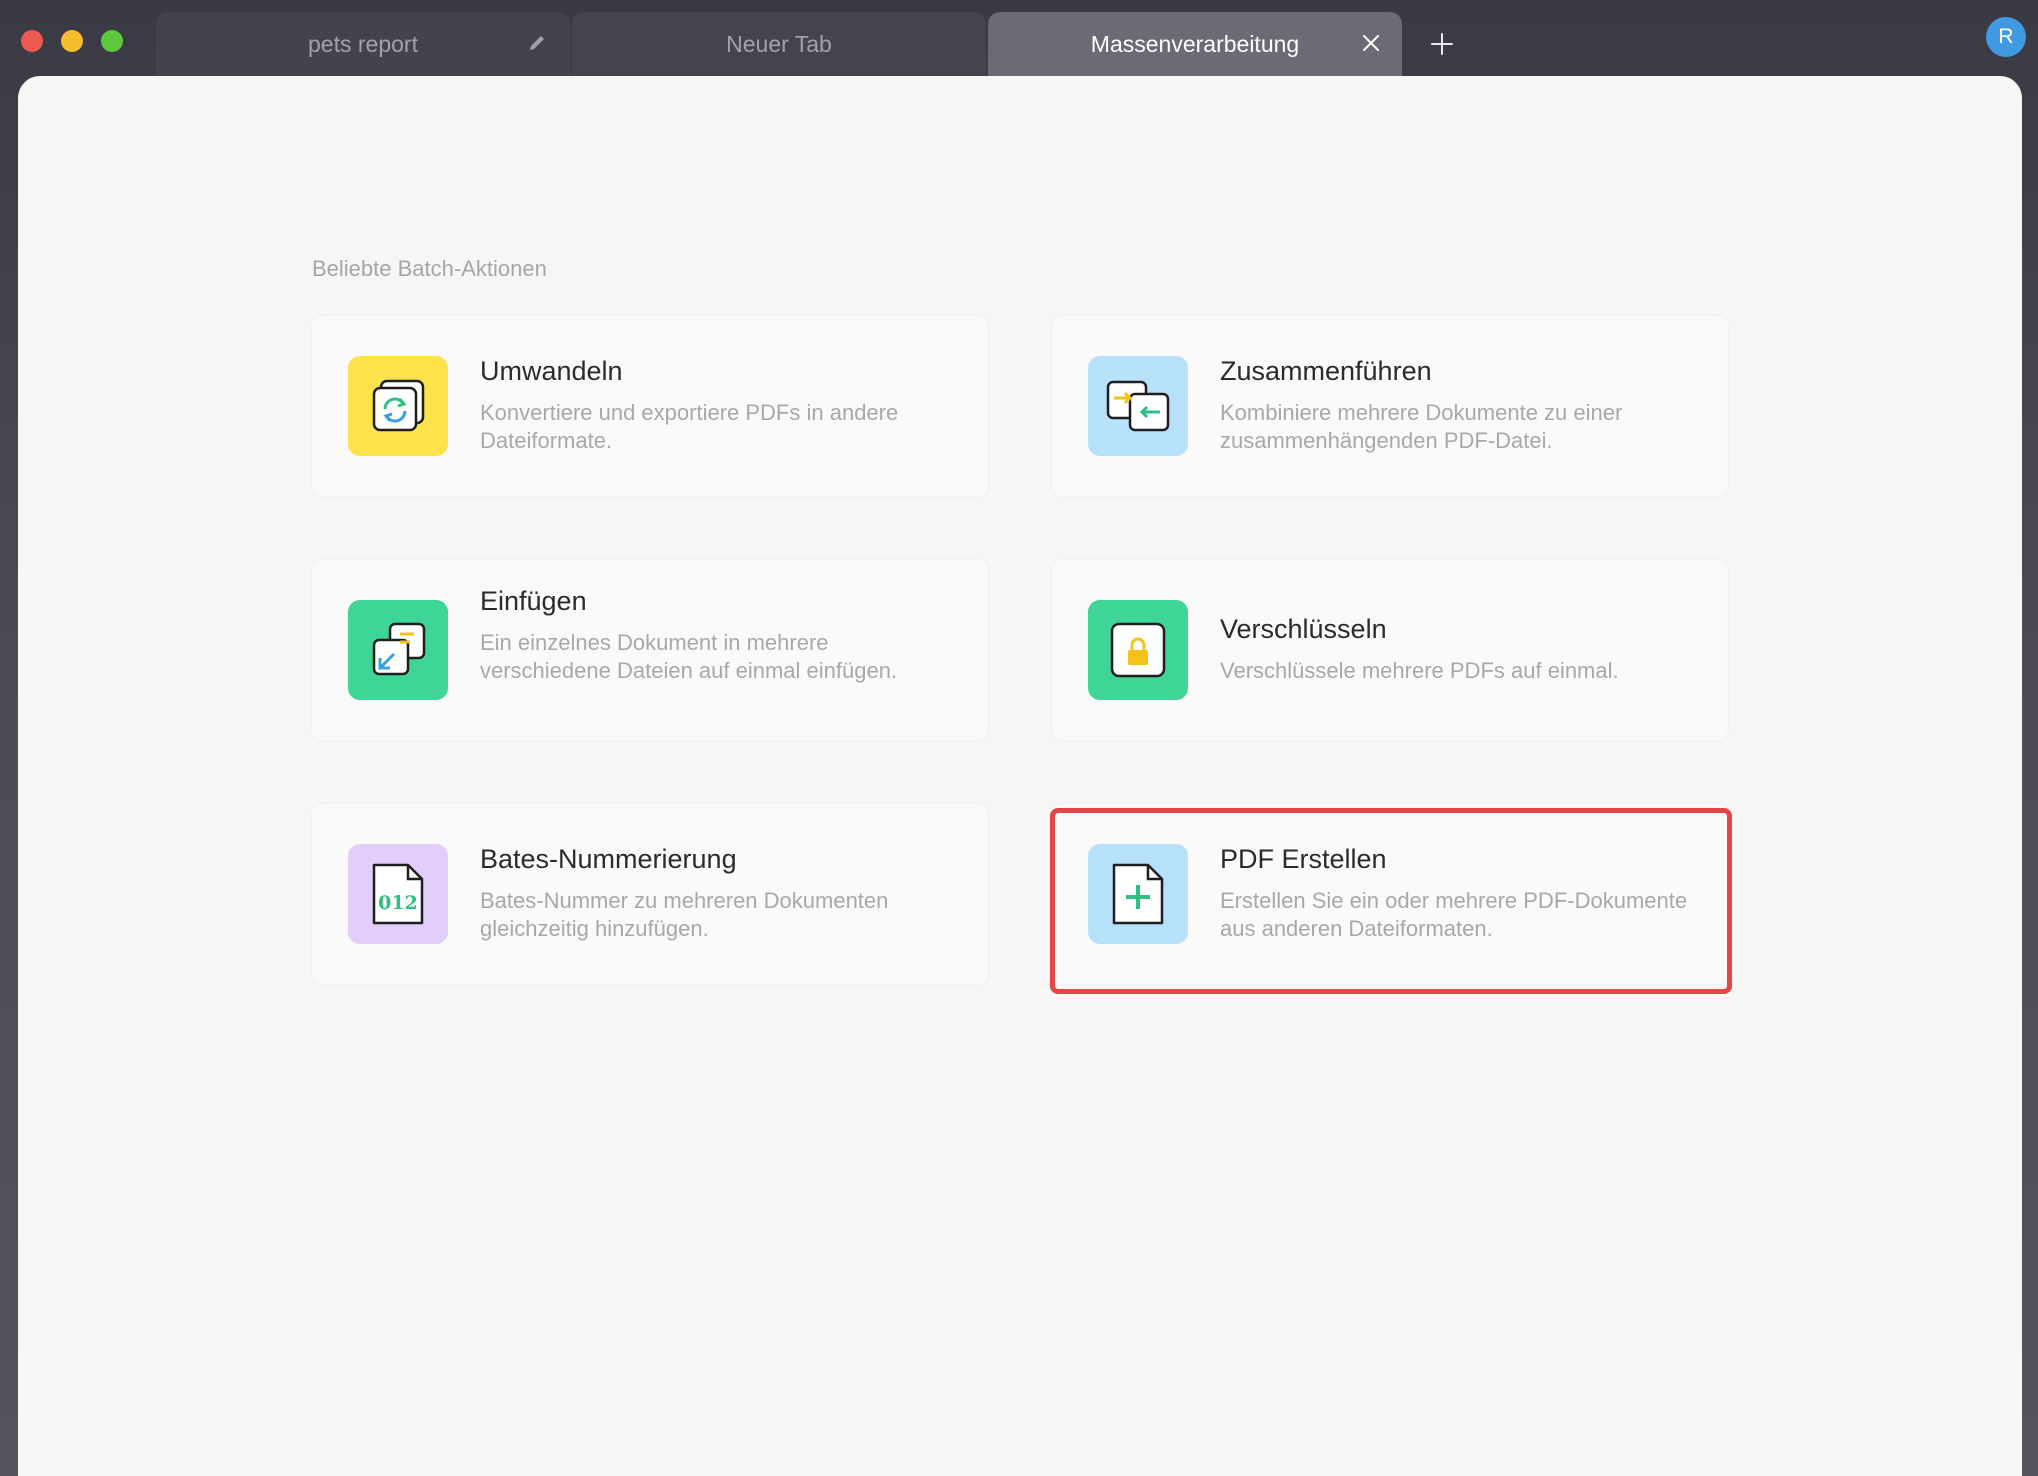 The image size is (2038, 1476). What do you see at coordinates (112, 41) in the screenshot?
I see `maximize-window-button` at bounding box center [112, 41].